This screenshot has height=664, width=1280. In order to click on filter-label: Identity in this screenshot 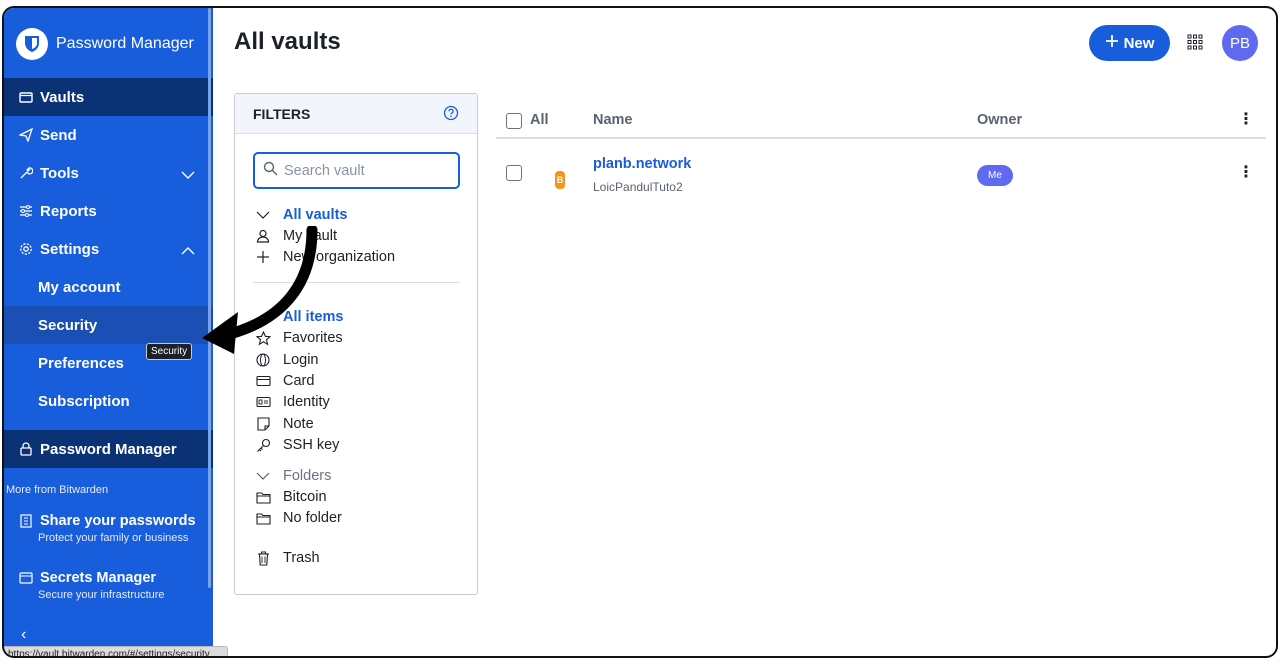, I will do `click(306, 402)`.